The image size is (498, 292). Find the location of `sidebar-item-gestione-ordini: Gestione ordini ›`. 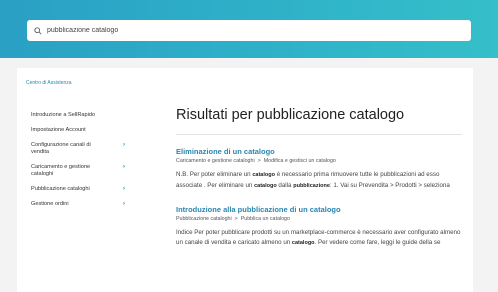

sidebar-item-gestione-ordini: Gestione ordini › is located at coordinates (81, 204).